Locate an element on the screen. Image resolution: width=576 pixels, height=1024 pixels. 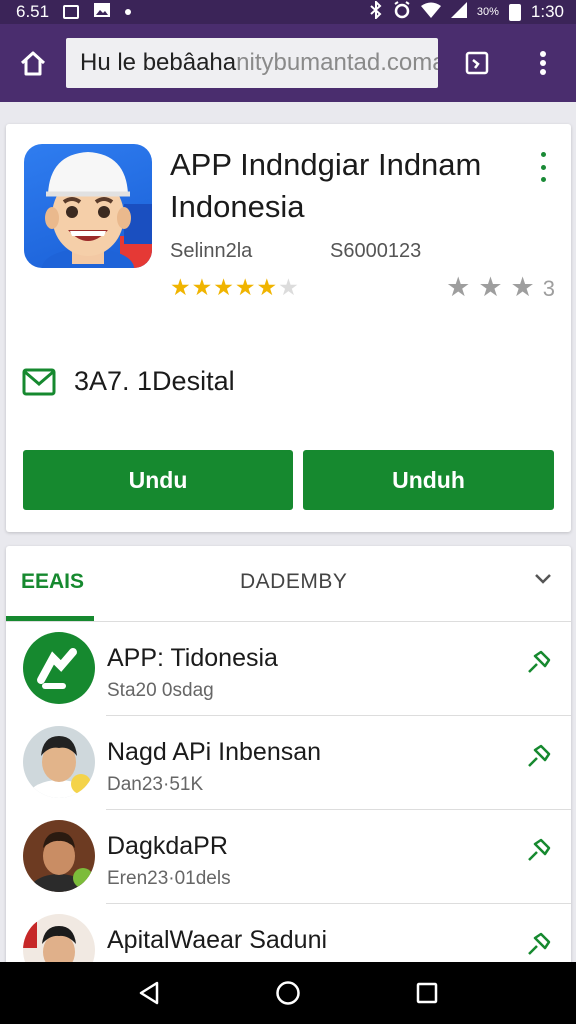
rating-stars-secondary: ★★★3 is located at coordinates (500, 287).